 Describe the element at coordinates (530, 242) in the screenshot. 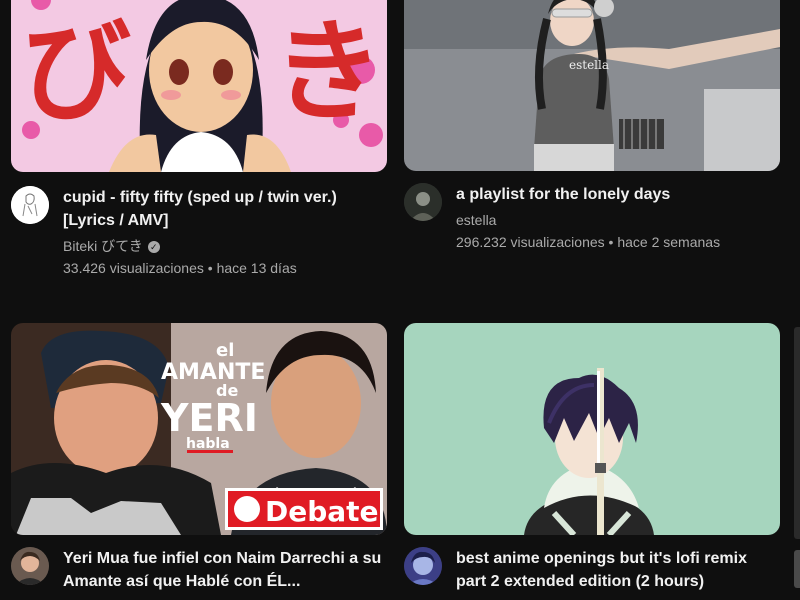

I see `view-count: 296.232 visualizaciones` at that location.